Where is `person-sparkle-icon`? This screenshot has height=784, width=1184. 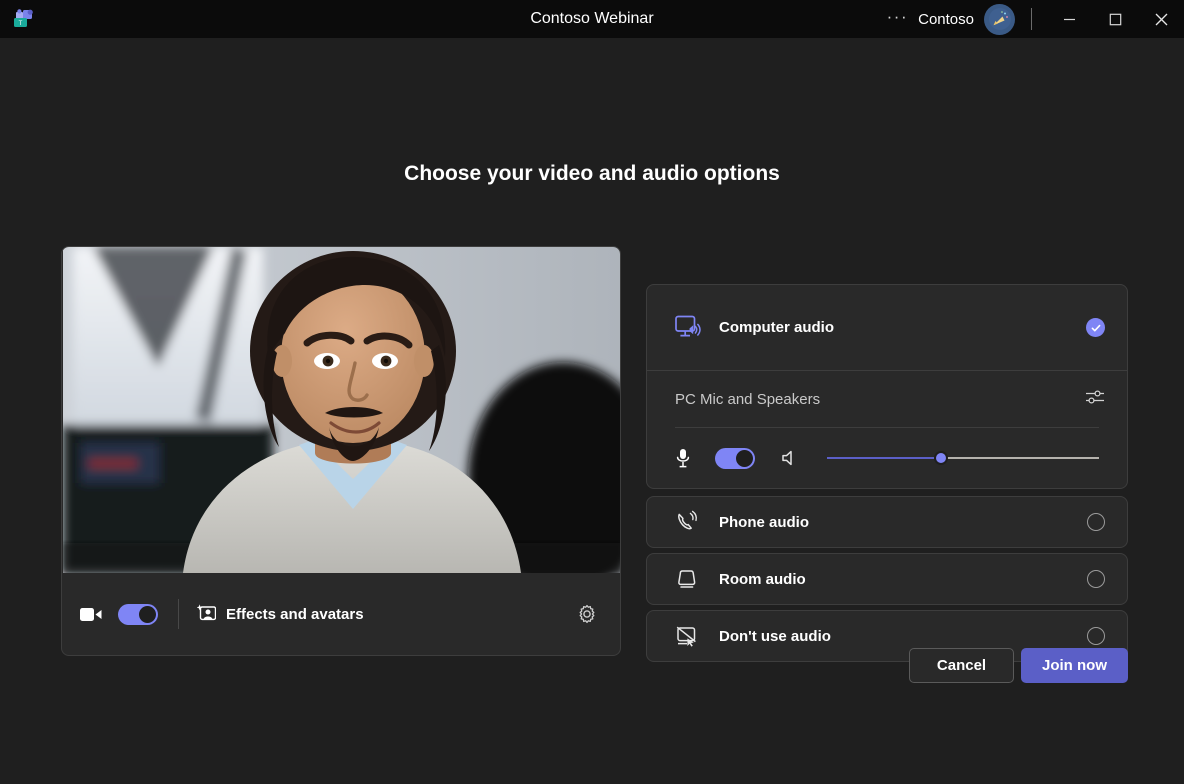 person-sparkle-icon is located at coordinates (206, 614).